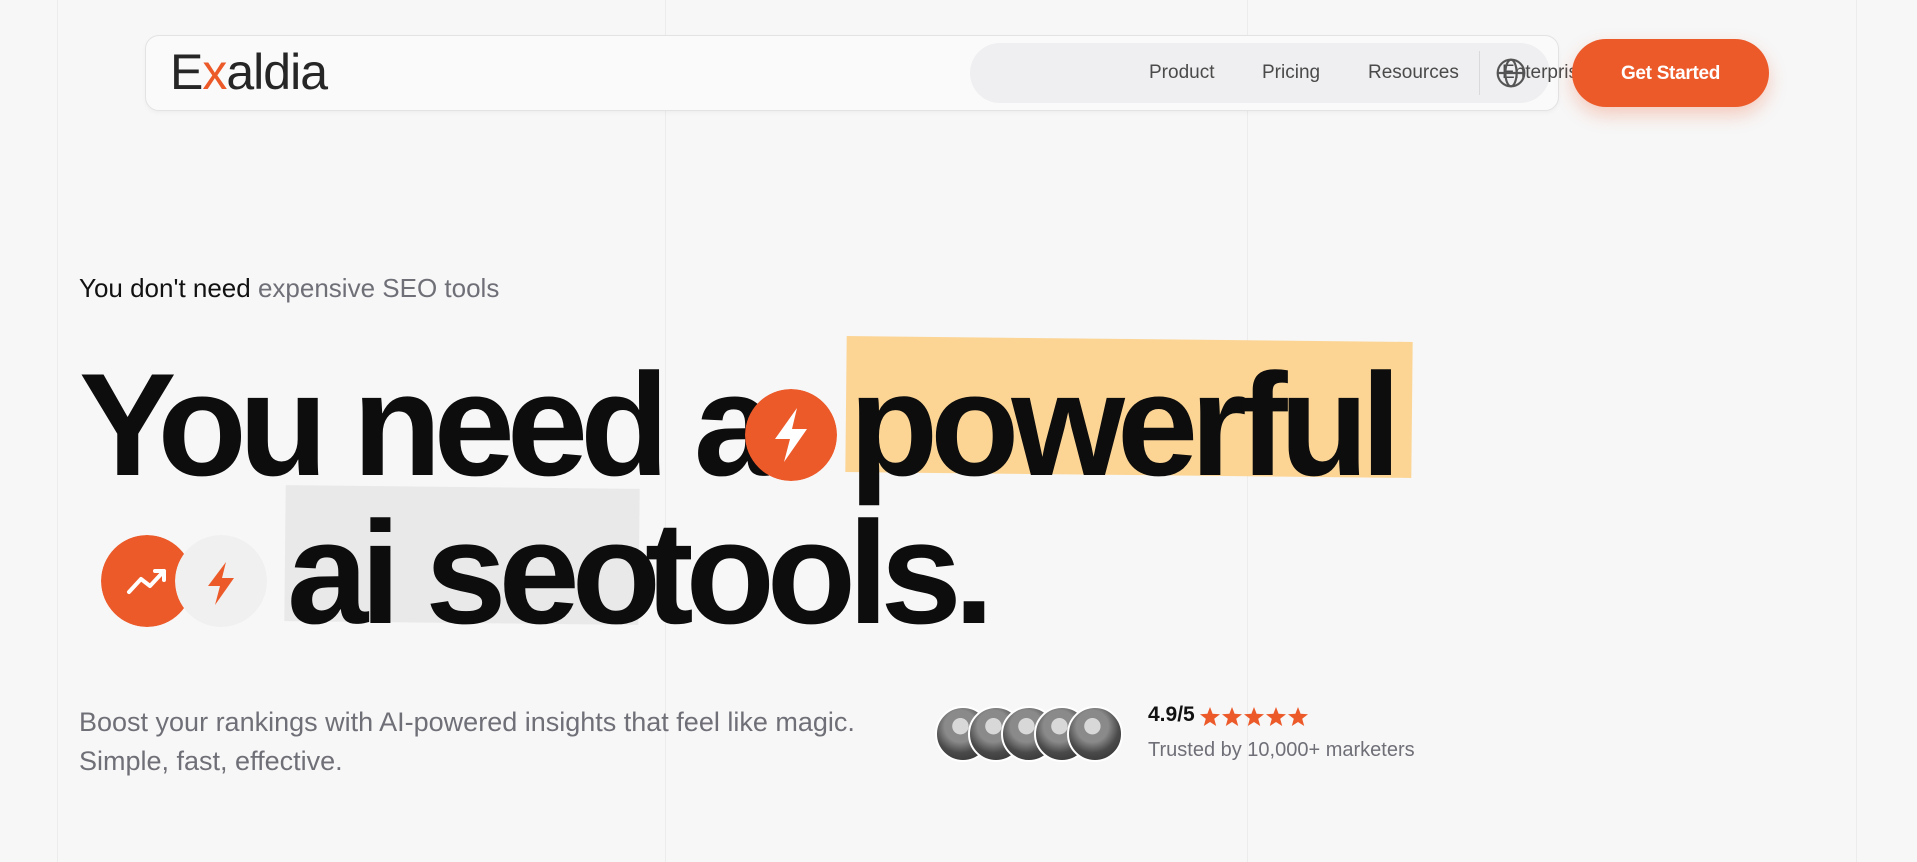 This screenshot has width=1917, height=862. What do you see at coordinates (819, 572) in the screenshot?
I see `headline-line2-end: tools.` at bounding box center [819, 572].